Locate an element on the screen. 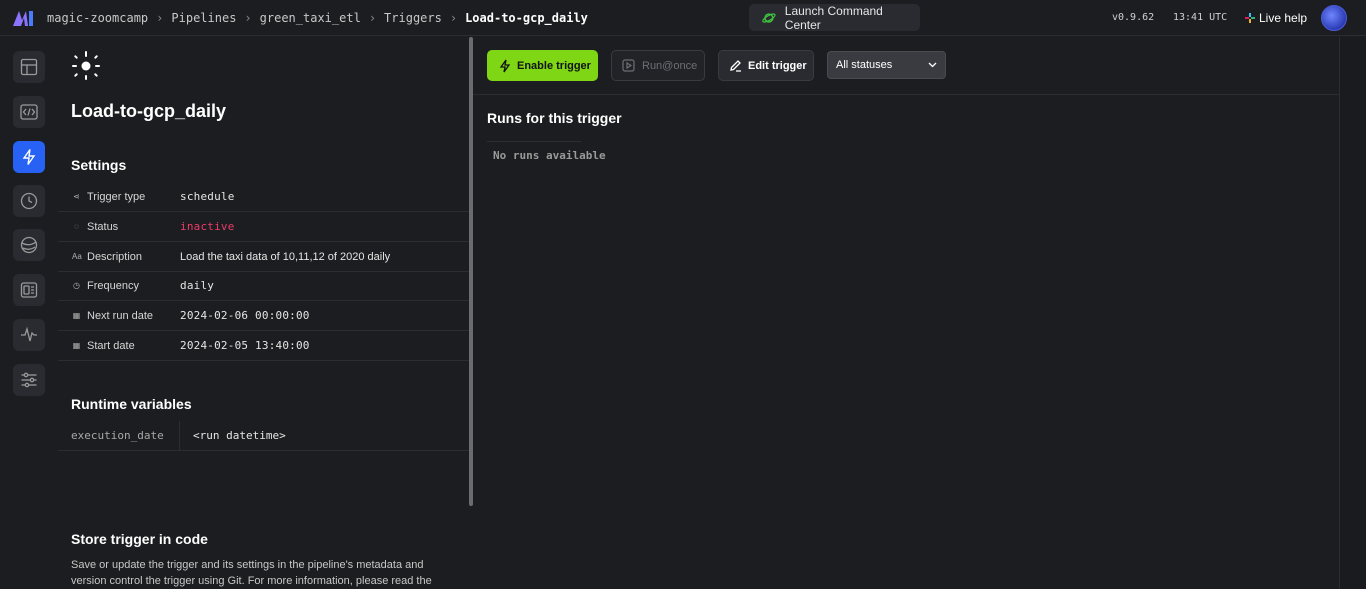 Image resolution: width=1366 pixels, height=589 pixels. nav-code-editor is located at coordinates (29, 112).